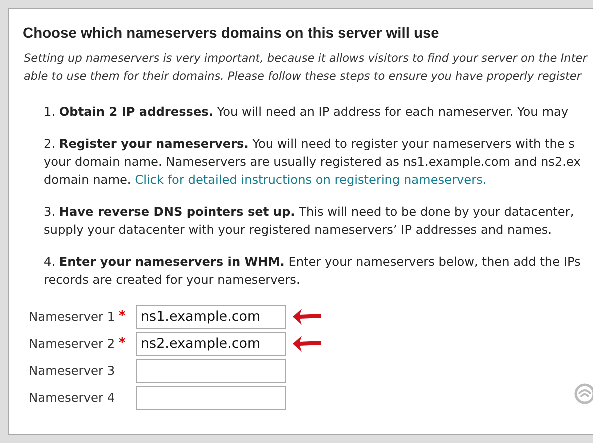 The height and width of the screenshot is (443, 593). I want to click on step-text: 2. Register your nameservers. You will need to register your nameservers with the s, so click(310, 144).